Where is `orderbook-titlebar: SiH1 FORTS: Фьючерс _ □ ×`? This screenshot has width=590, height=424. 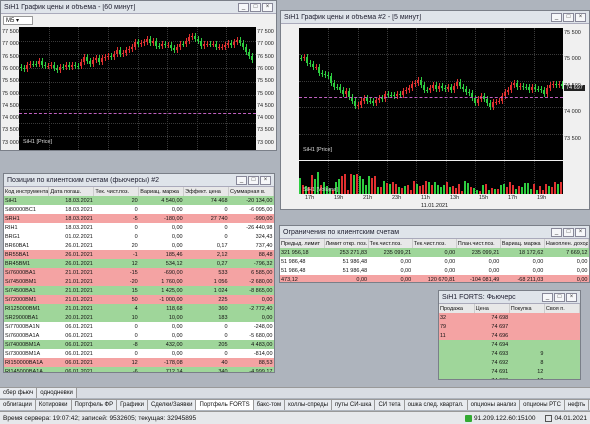 orderbook-titlebar: SiH1 FORTS: Фьючерс _ □ × is located at coordinates (509, 297).